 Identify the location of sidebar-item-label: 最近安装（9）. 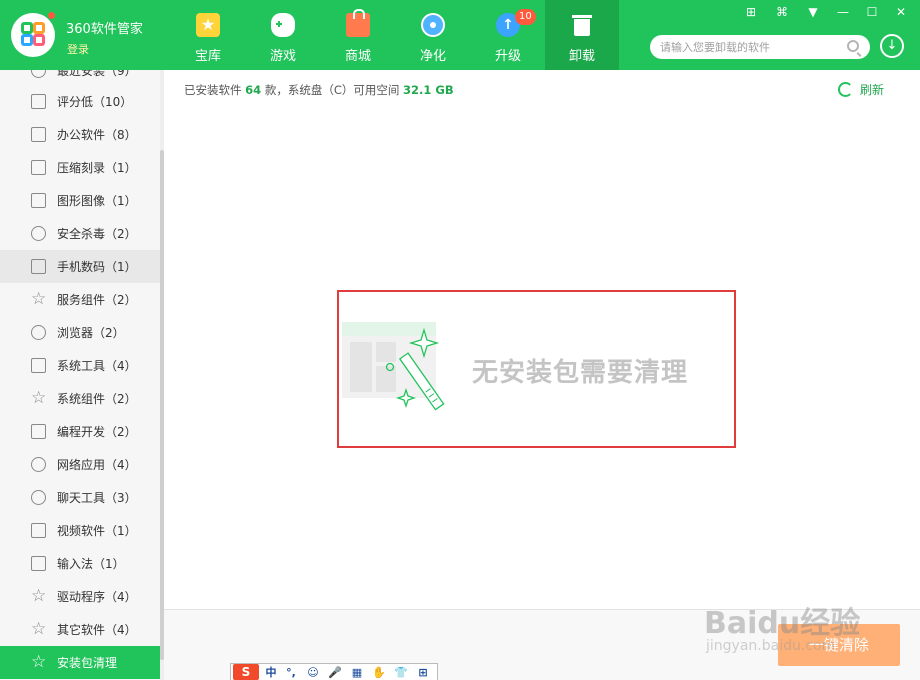
(97, 74).